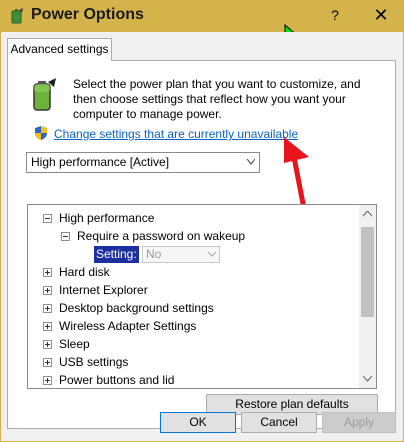 The height and width of the screenshot is (442, 404). I want to click on tree-item-label: Hard disk, so click(84, 272).